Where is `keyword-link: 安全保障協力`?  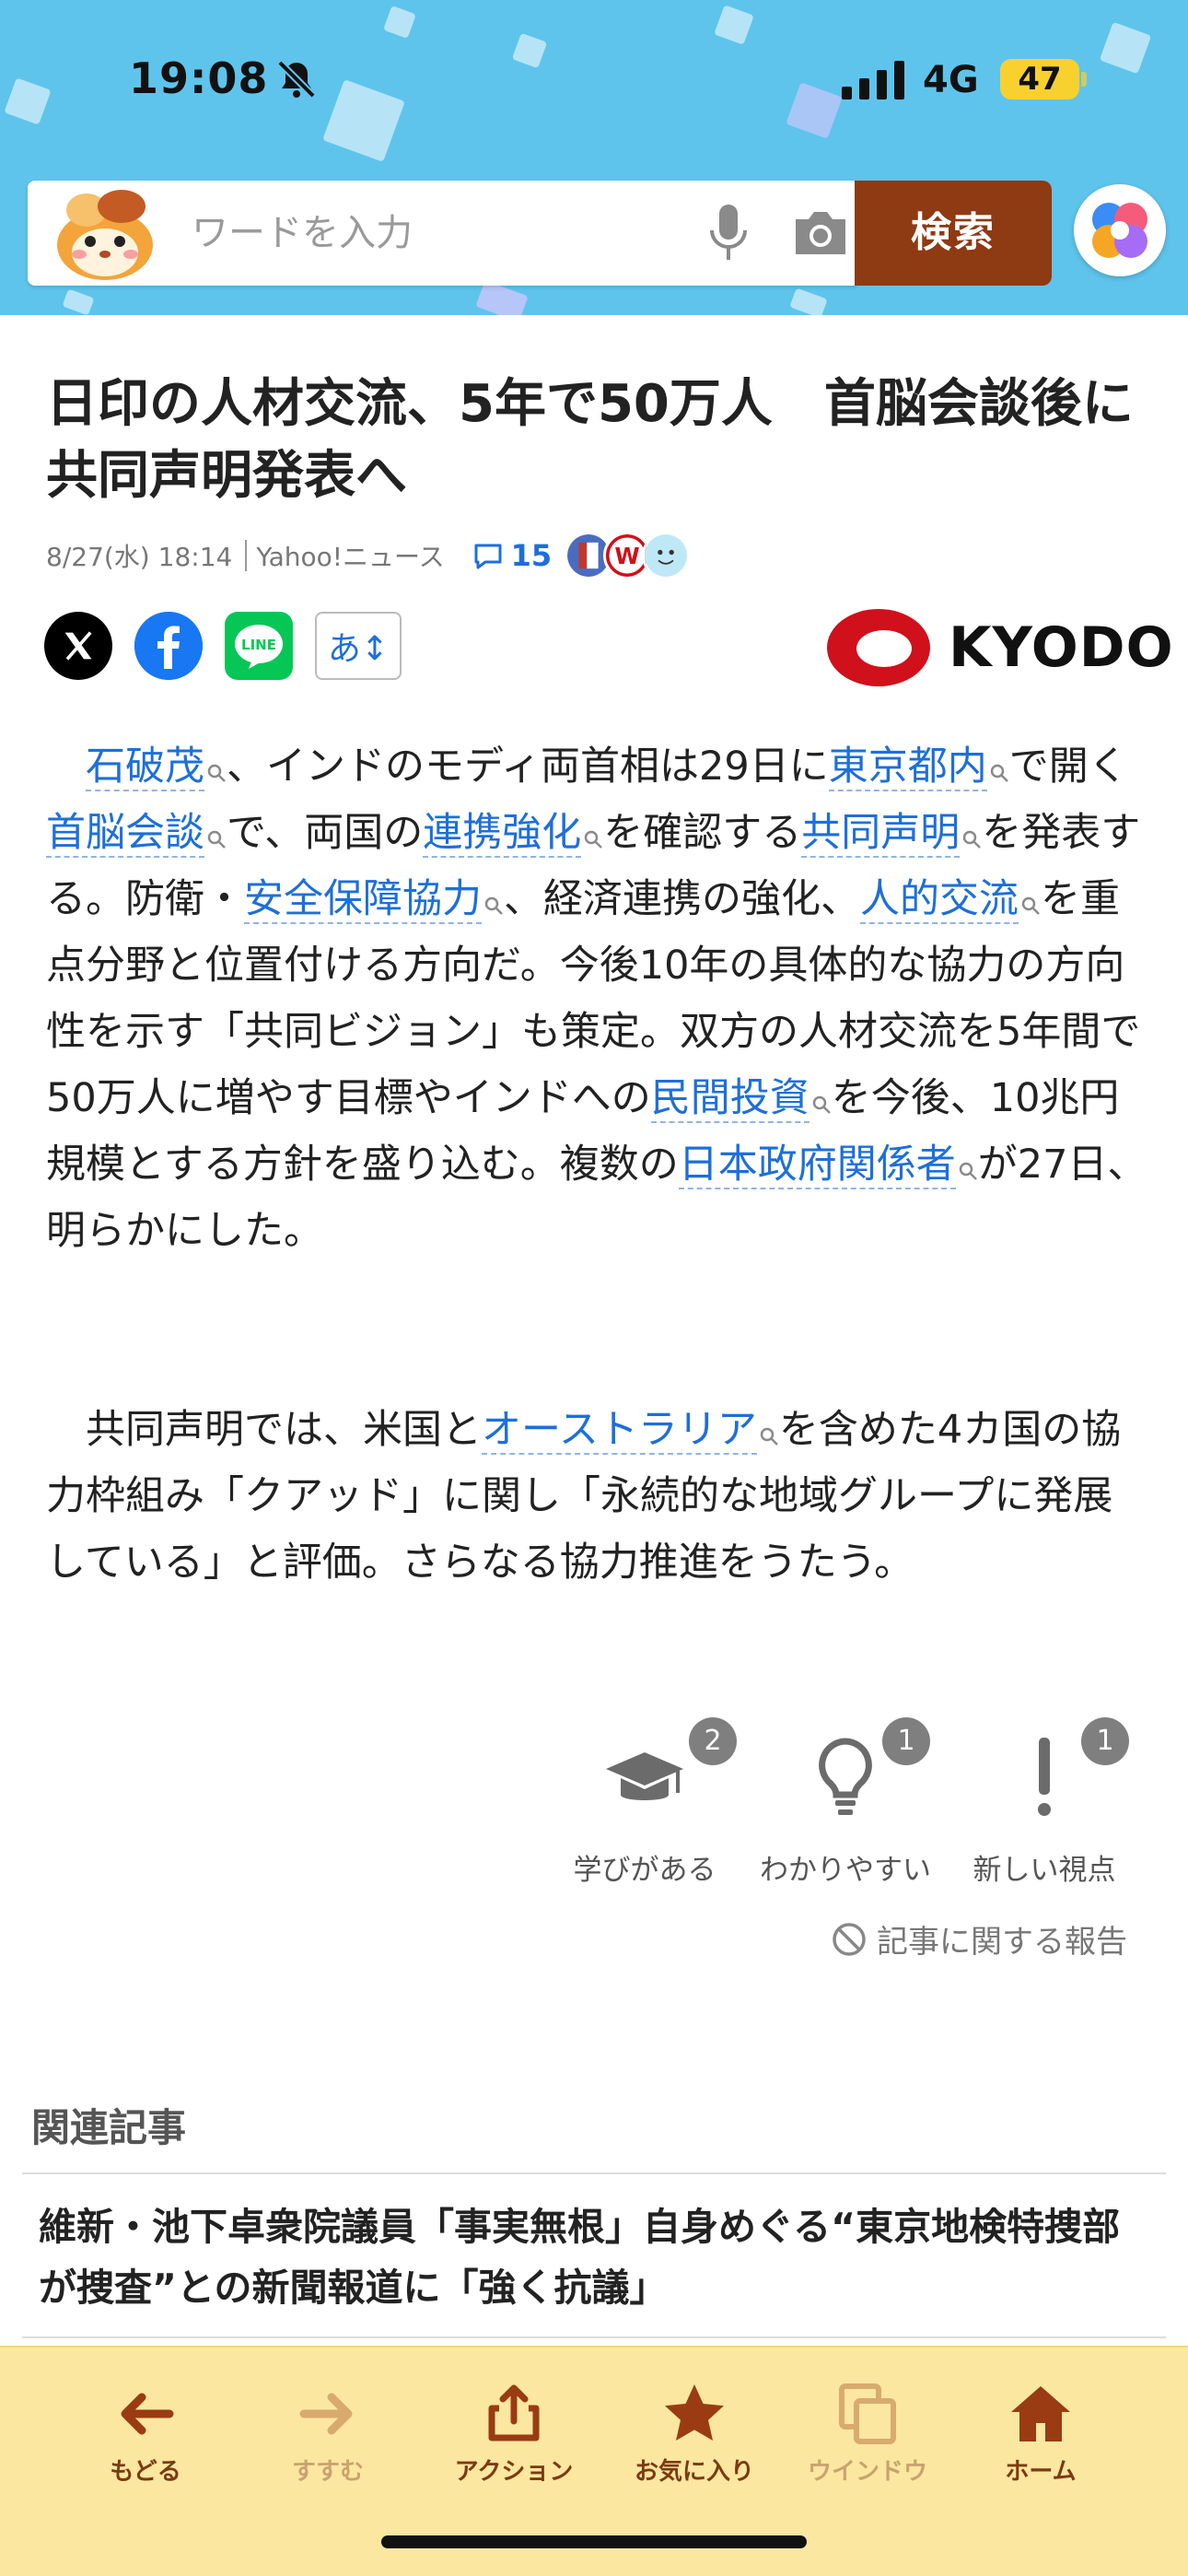
keyword-link: 安全保障協力 is located at coordinates (363, 900).